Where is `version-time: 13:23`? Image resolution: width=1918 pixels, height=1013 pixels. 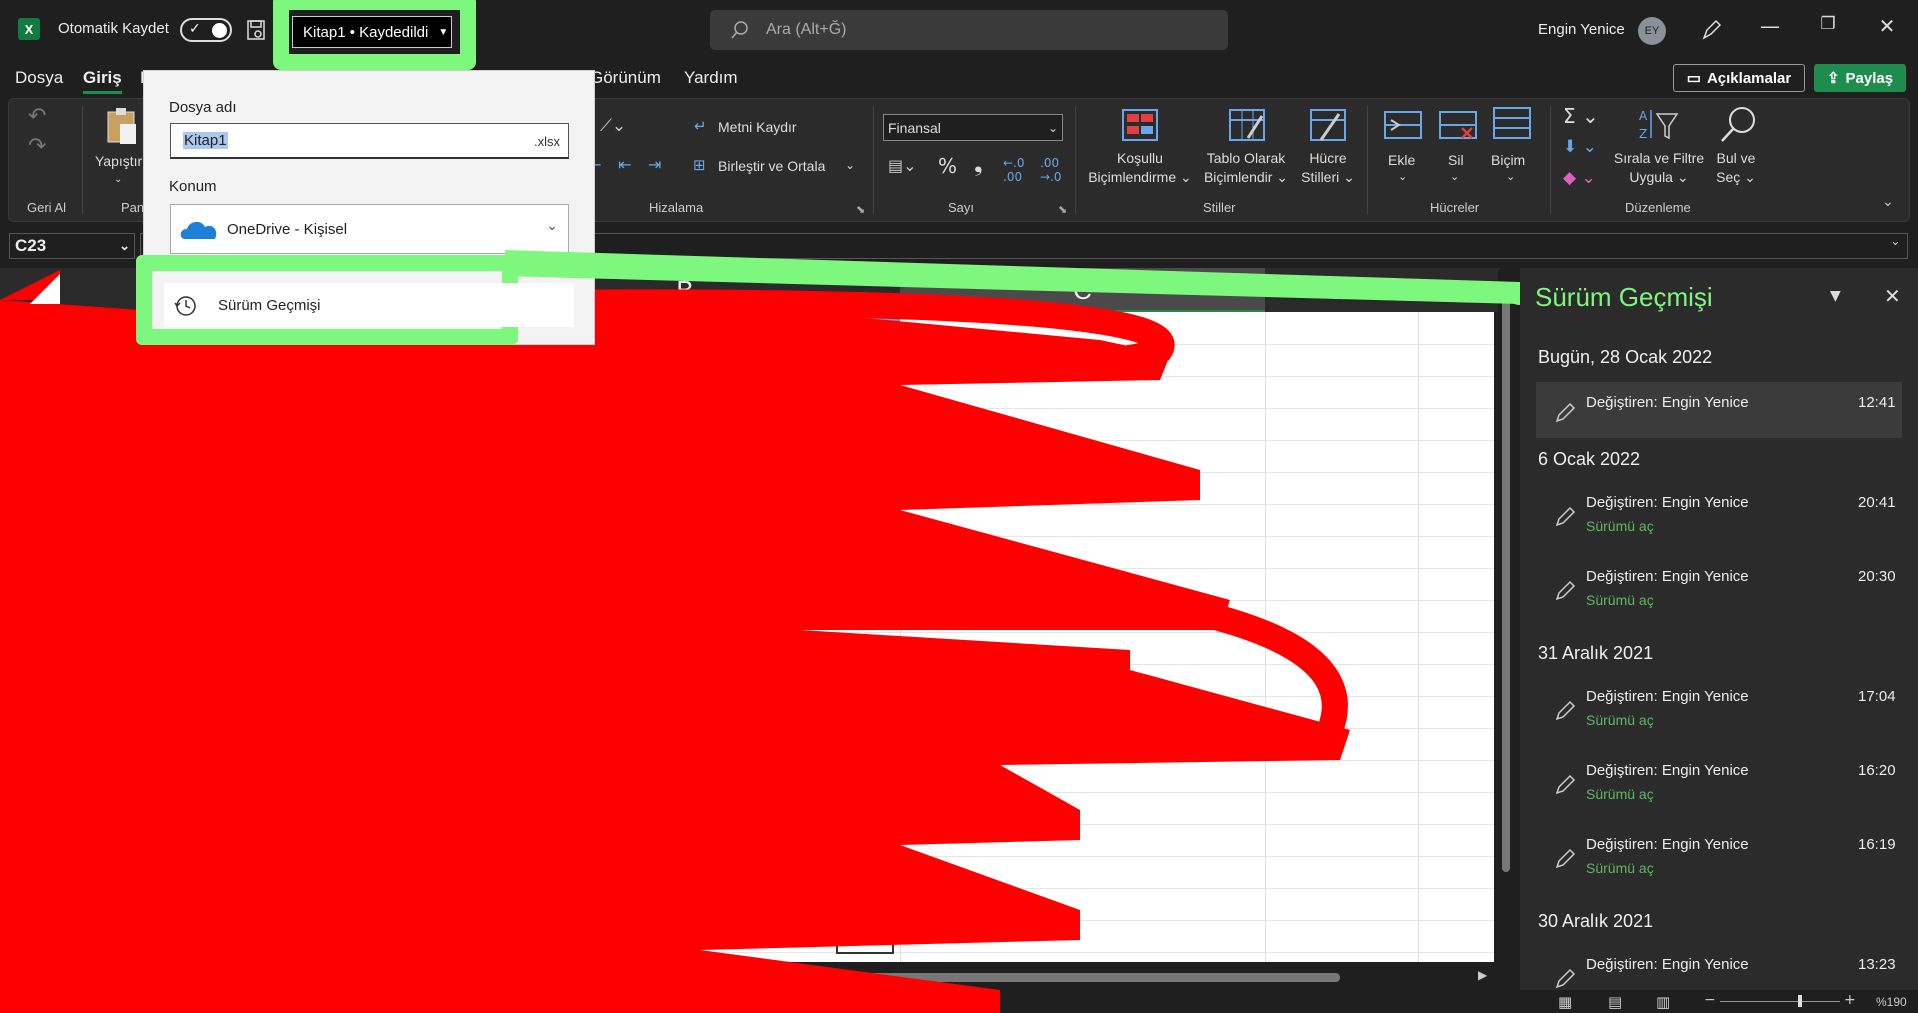
version-time: 13:23 is located at coordinates (1877, 964).